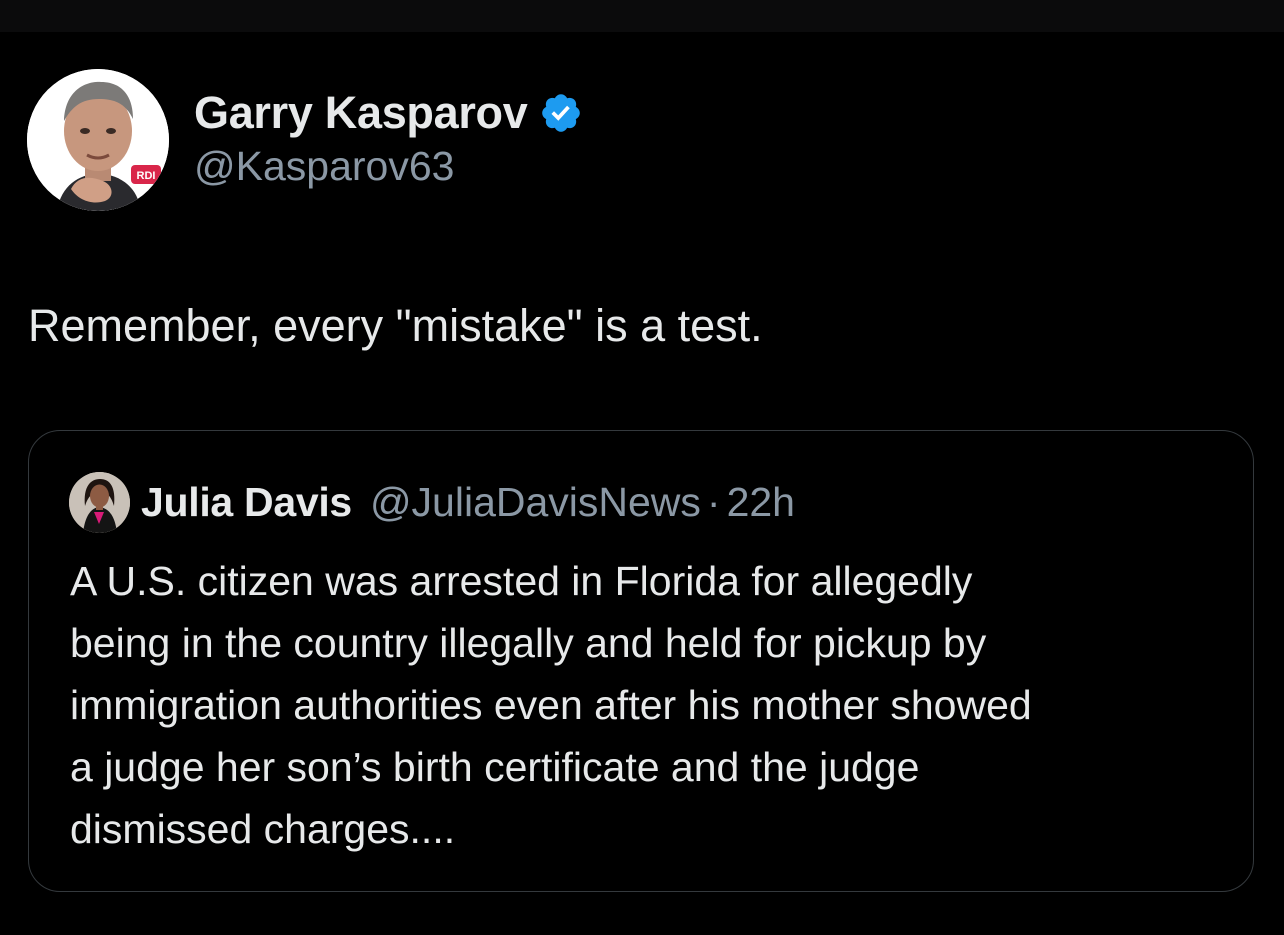 The image size is (1284, 935). I want to click on quoted-author-avatar-image, so click(99, 502).